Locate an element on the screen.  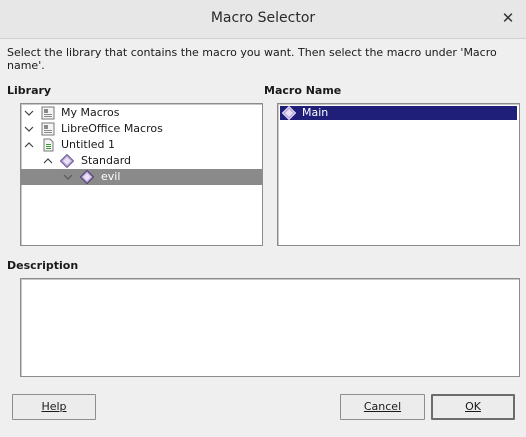
close-icon: ✕ is located at coordinates (508, 18).